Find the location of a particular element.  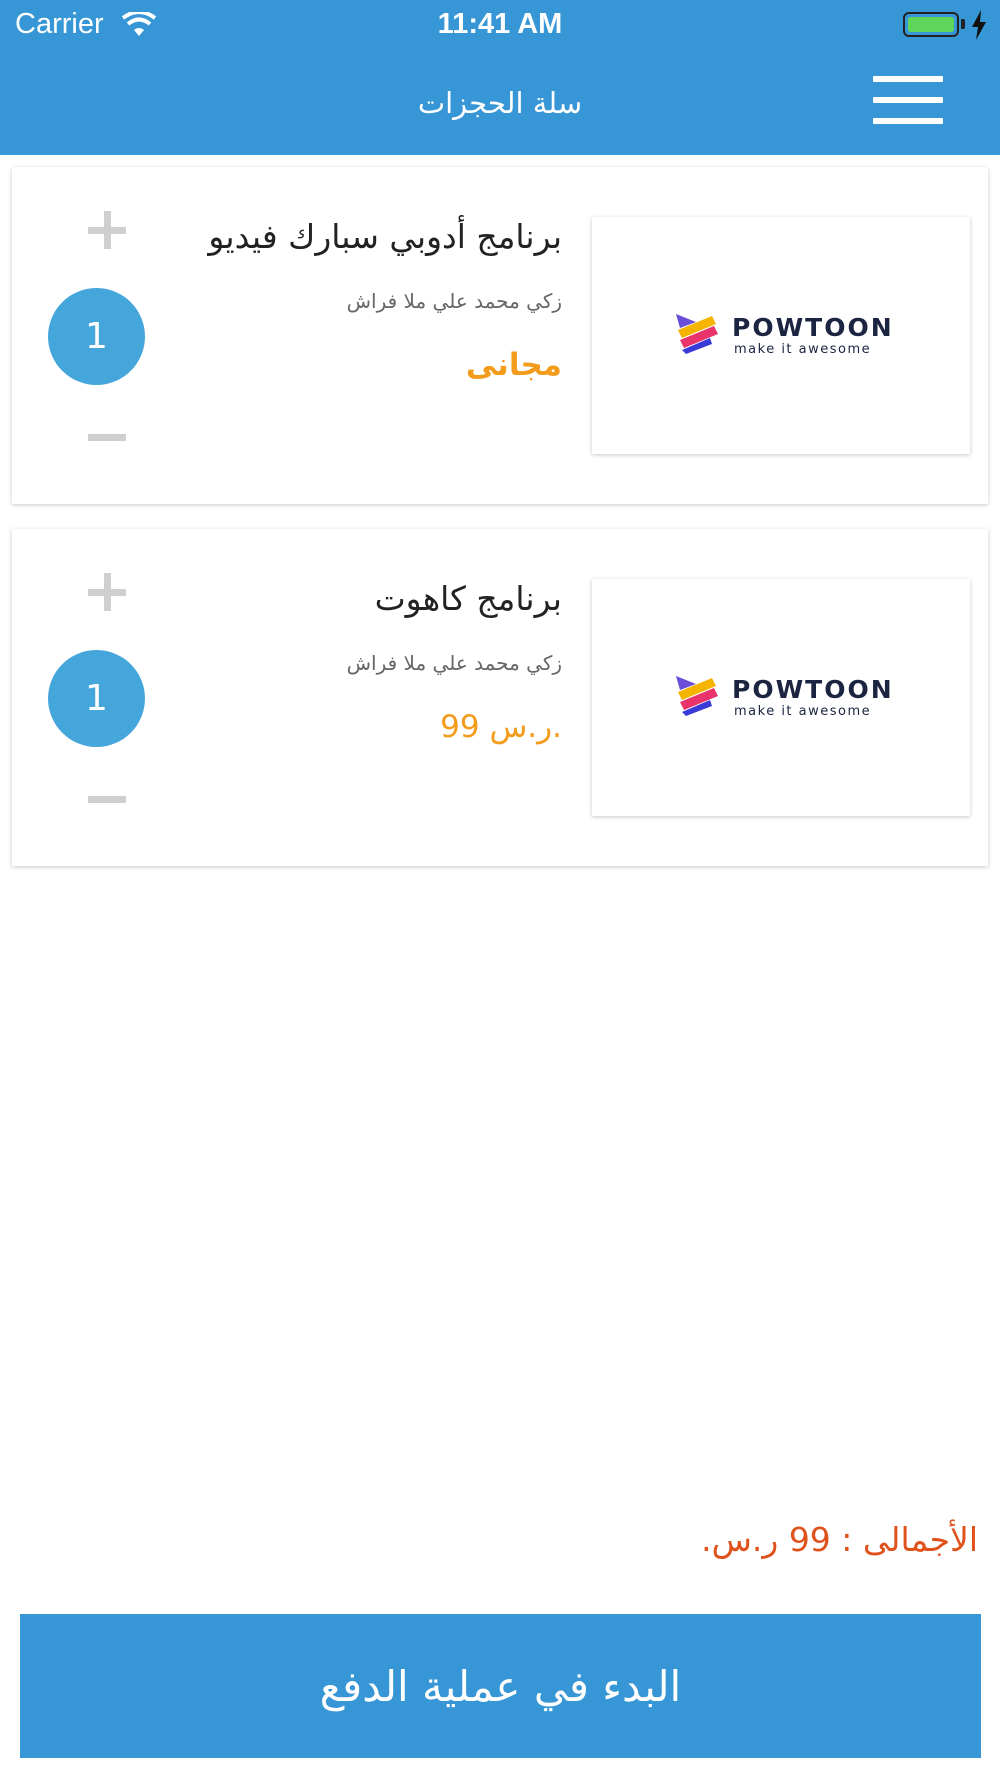

battery-level is located at coordinates (931, 24).